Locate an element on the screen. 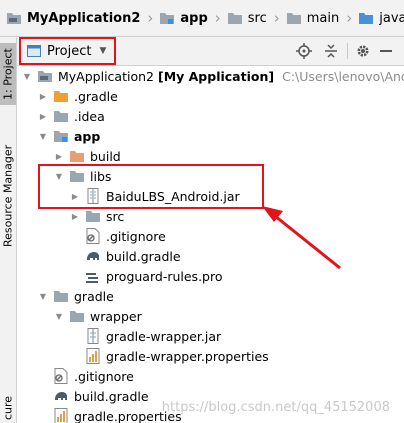  watermark: https://blog.csdn.net/qq_45152008 is located at coordinates (275, 407).